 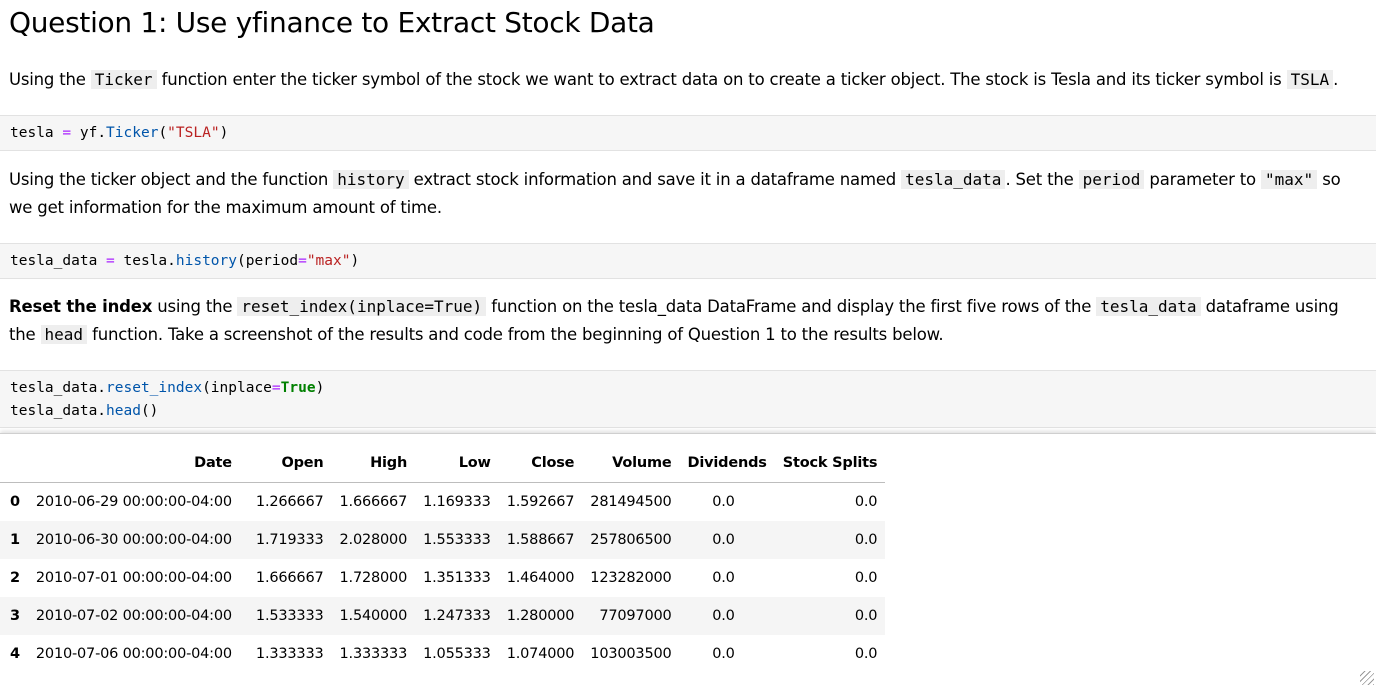 What do you see at coordinates (540, 578) in the screenshot?
I see `cell-close: 1.464000` at bounding box center [540, 578].